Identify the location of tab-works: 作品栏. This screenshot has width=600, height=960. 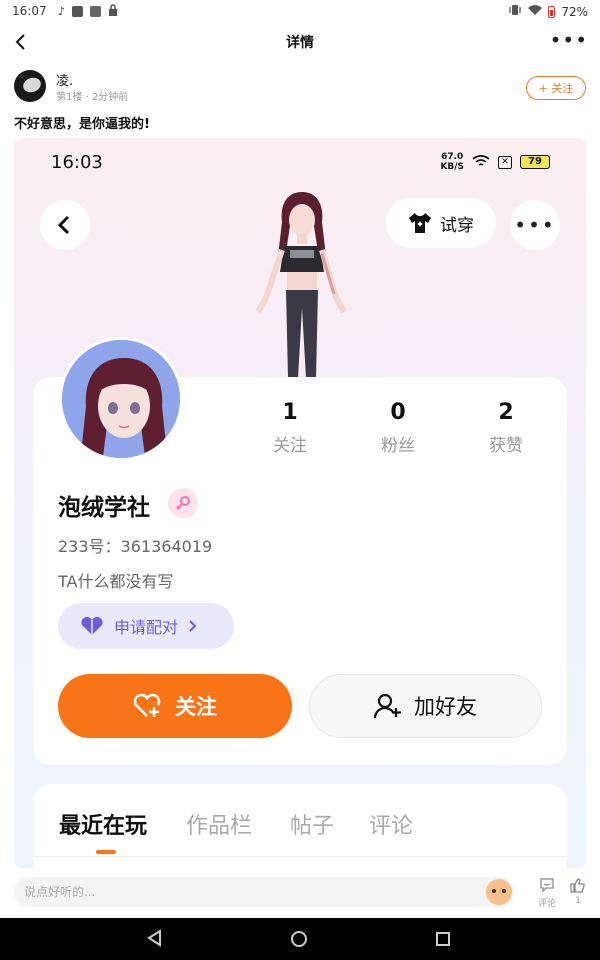
(219, 824).